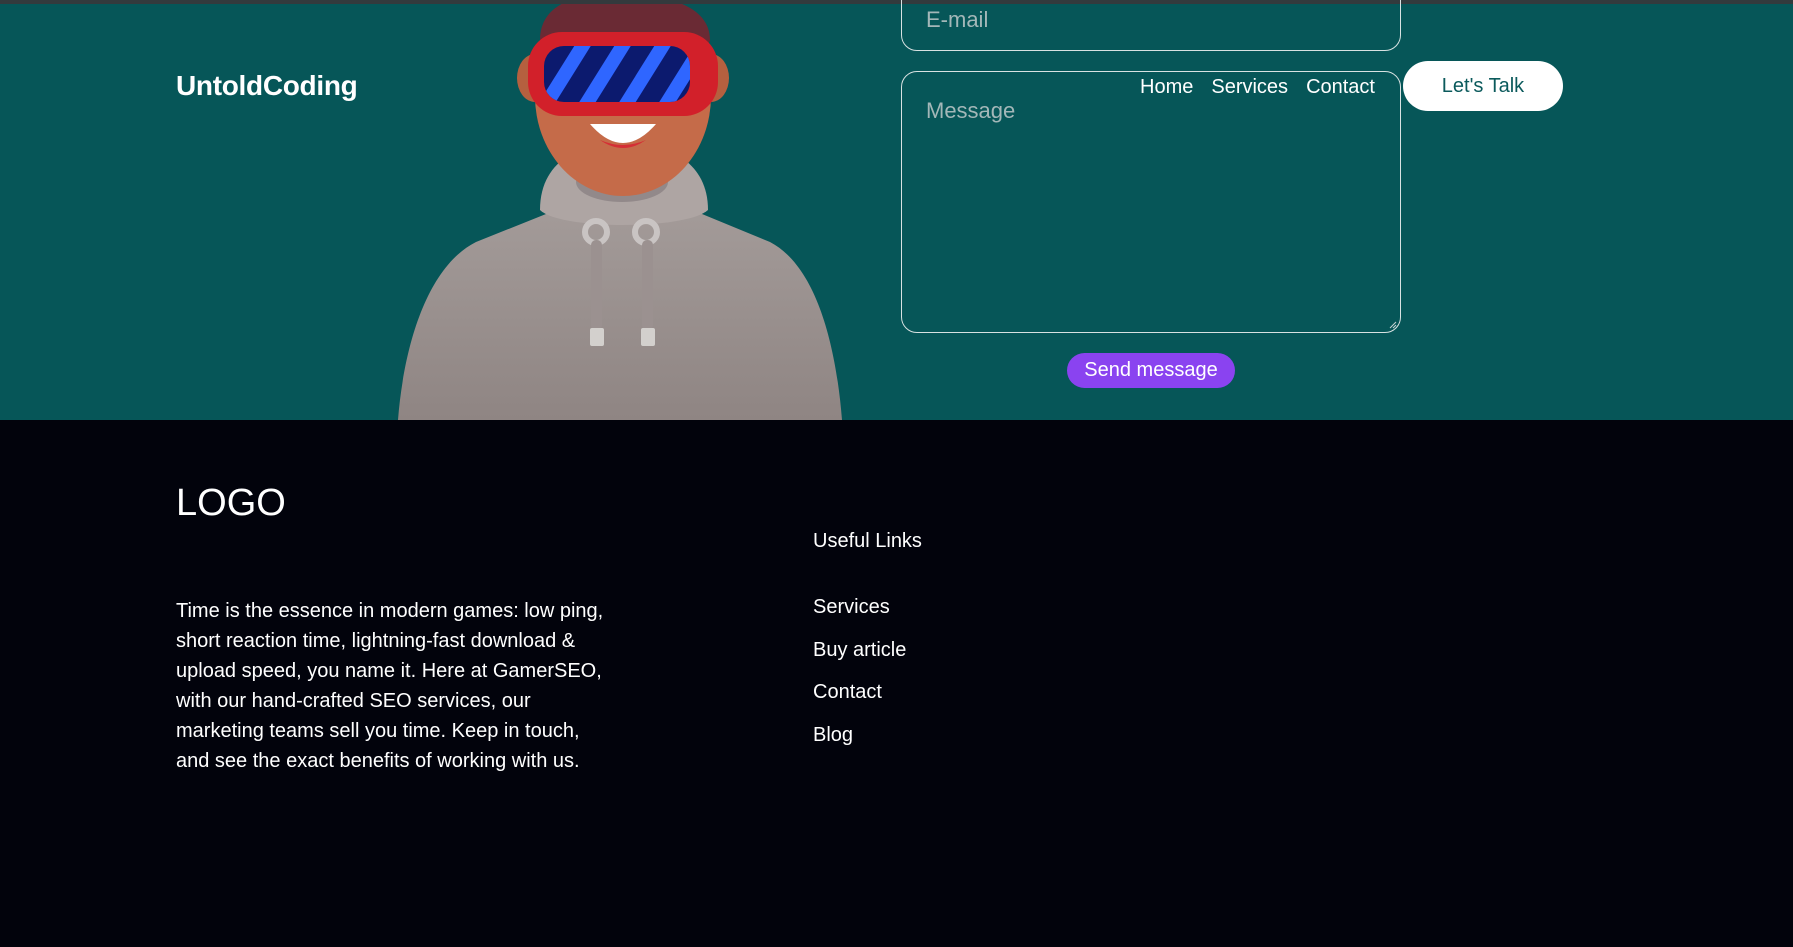  Describe the element at coordinates (1151, 370) in the screenshot. I see `send-message-button: Send message` at that location.